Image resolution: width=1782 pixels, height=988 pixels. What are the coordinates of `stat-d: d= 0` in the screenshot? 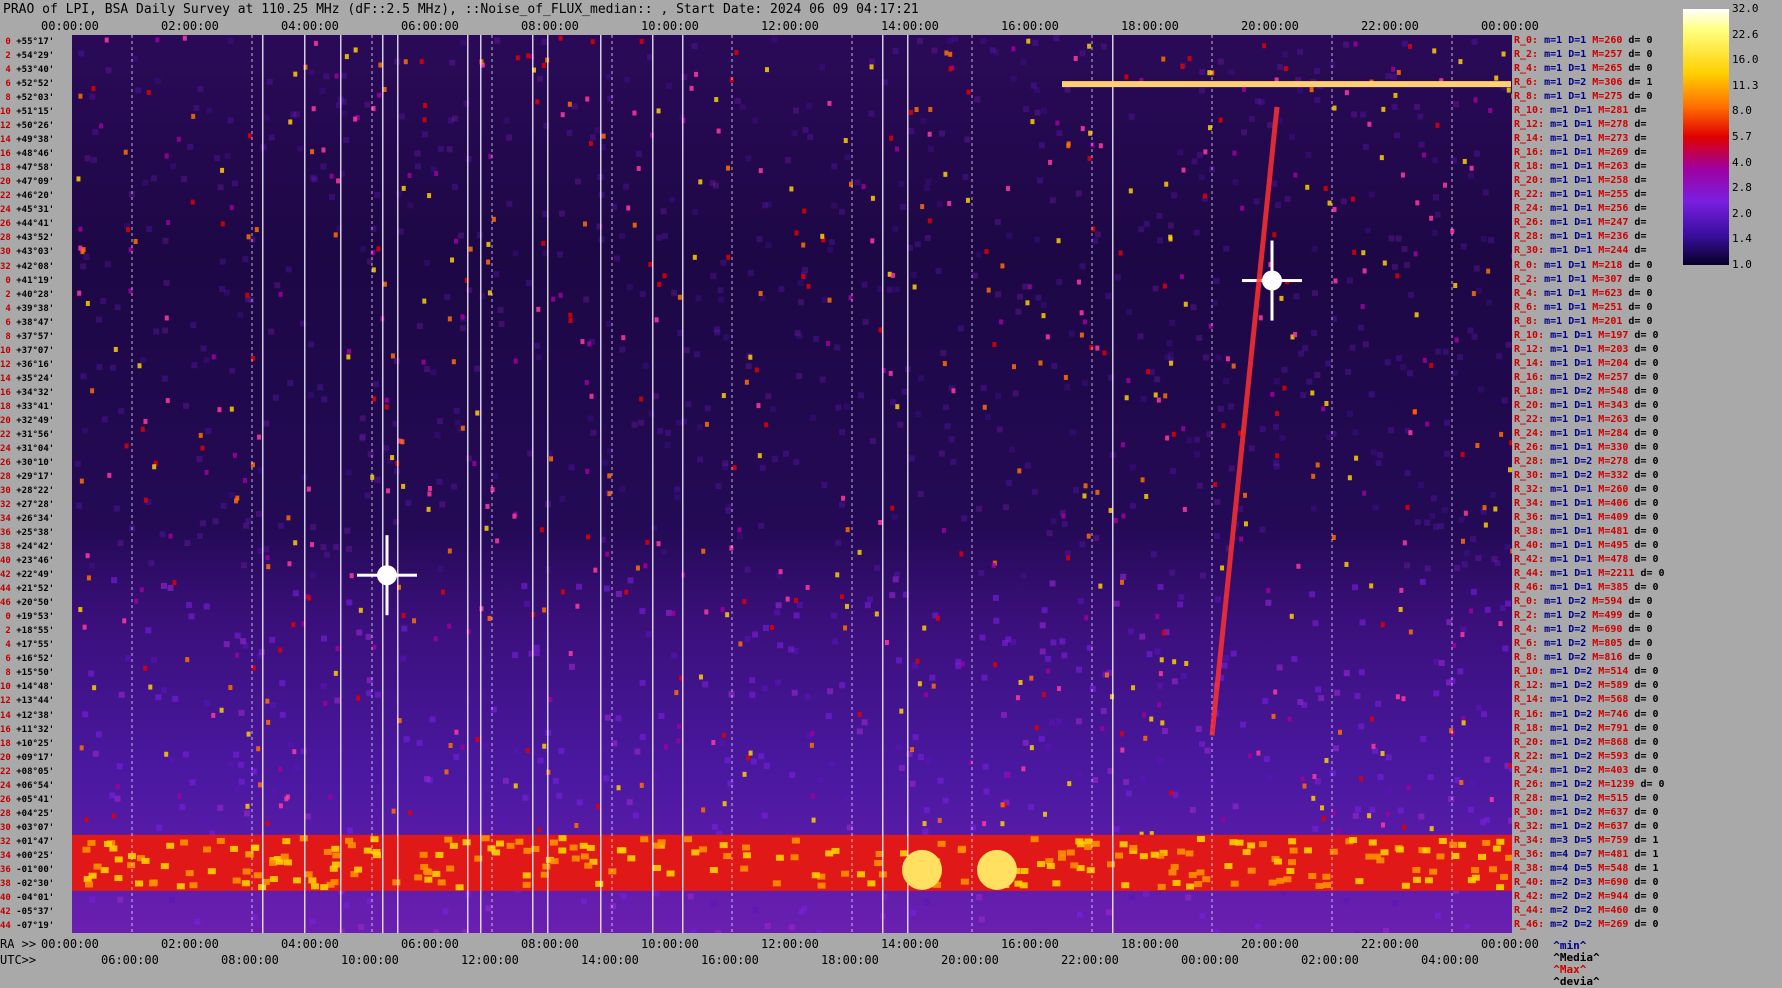 It's located at (1637, 68).